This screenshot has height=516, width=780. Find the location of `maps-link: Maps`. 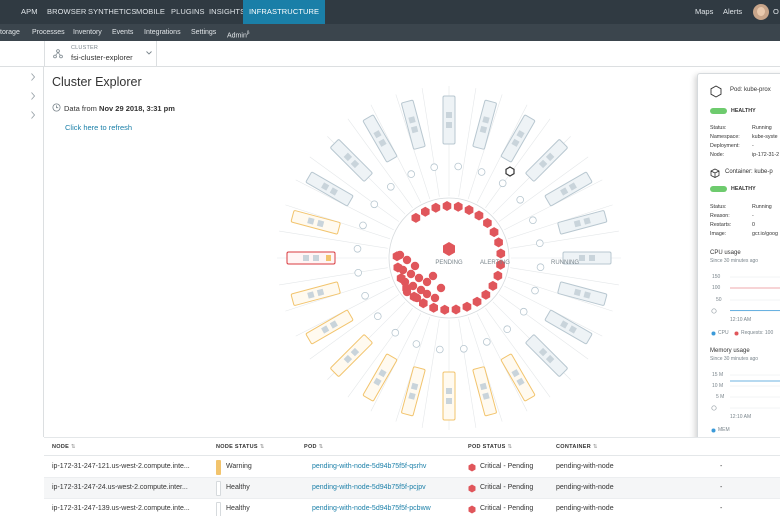

maps-link: Maps is located at coordinates (704, 12).